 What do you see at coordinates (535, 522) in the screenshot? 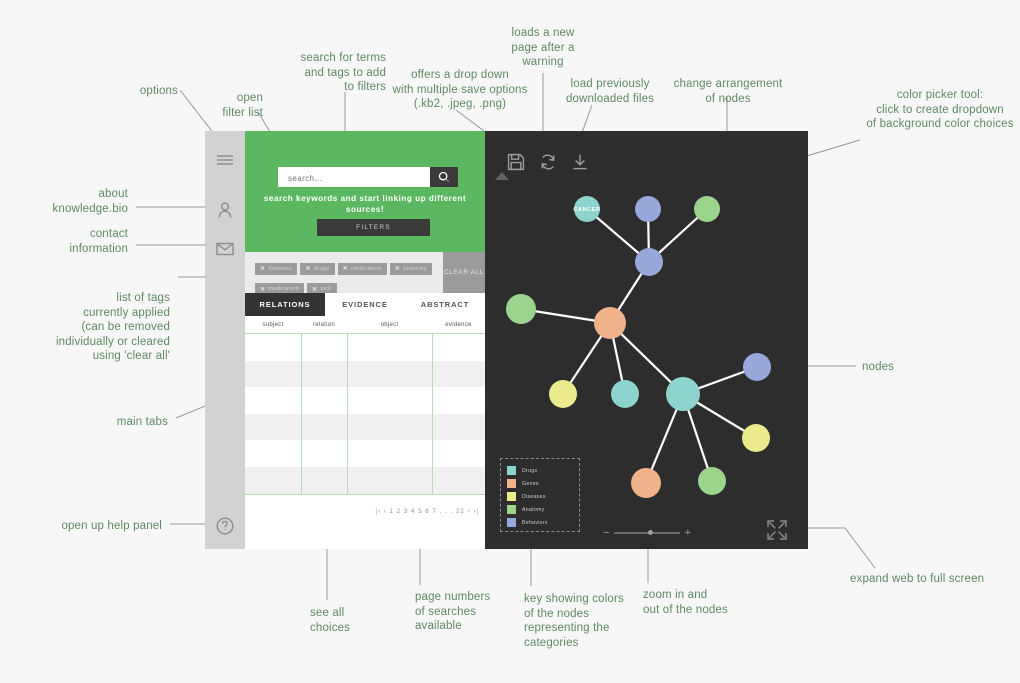
I see `legend-label: Behaviors` at bounding box center [535, 522].